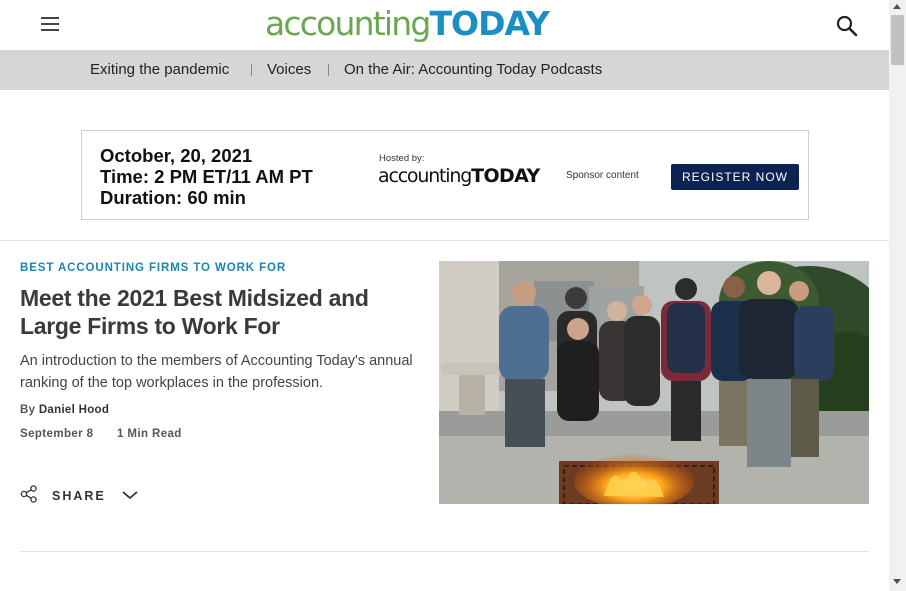 The image size is (906, 591). Describe the element at coordinates (28, 410) in the screenshot. I see `byline-prefix: By` at that location.